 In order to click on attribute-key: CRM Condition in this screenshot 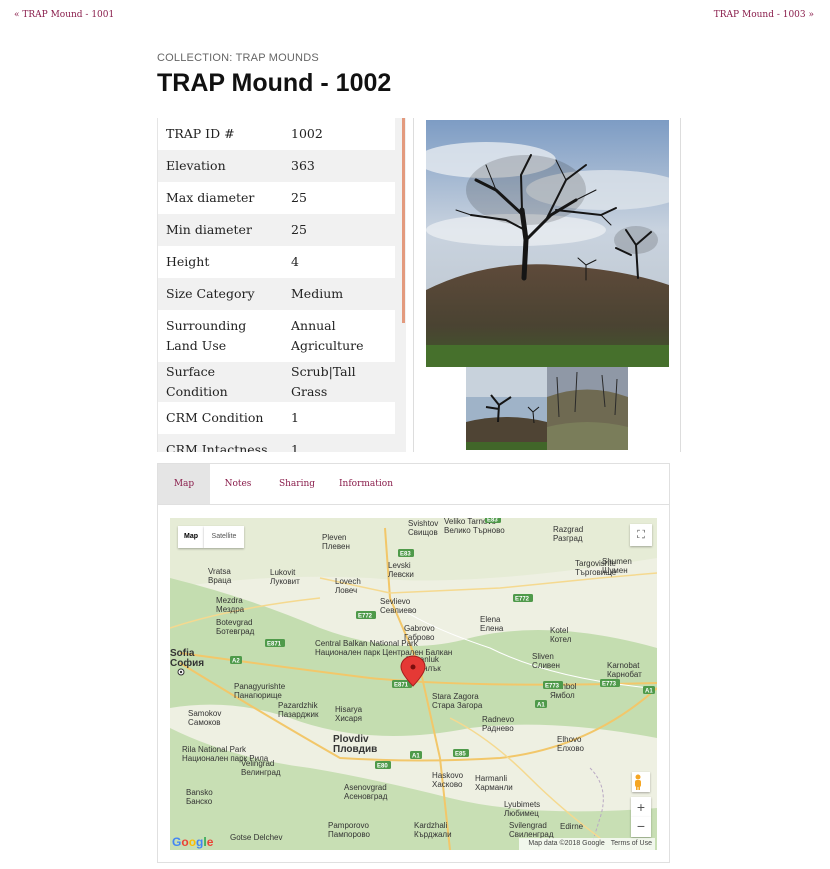, I will do `click(215, 417)`.